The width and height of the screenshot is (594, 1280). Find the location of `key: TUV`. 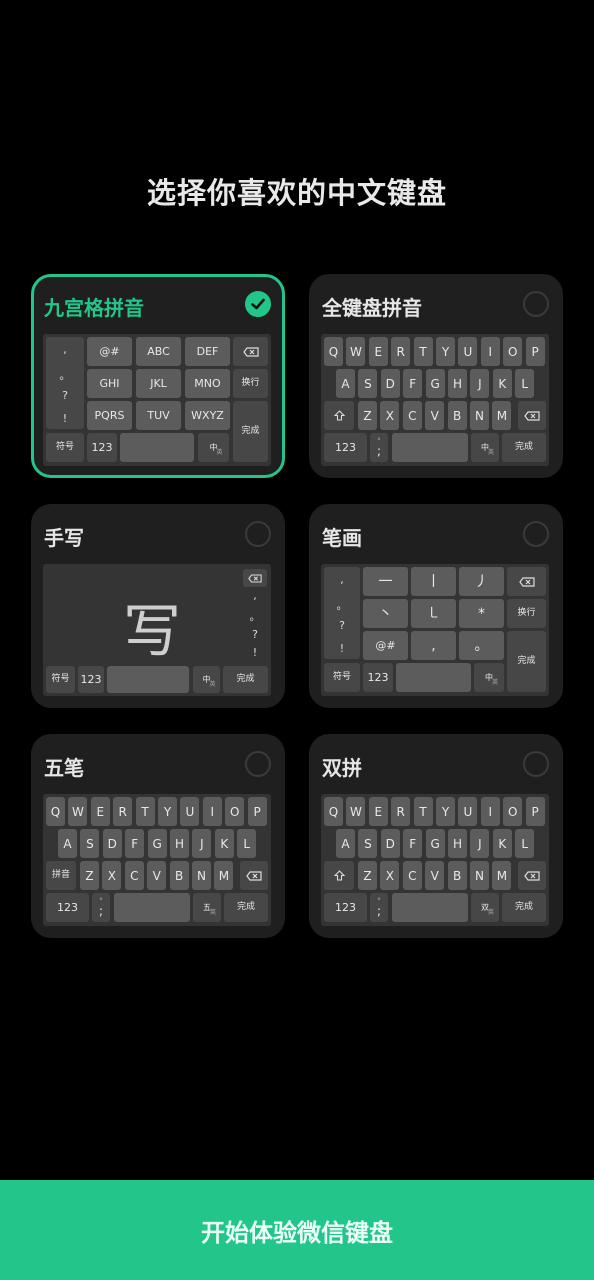

key: TUV is located at coordinates (158, 415).